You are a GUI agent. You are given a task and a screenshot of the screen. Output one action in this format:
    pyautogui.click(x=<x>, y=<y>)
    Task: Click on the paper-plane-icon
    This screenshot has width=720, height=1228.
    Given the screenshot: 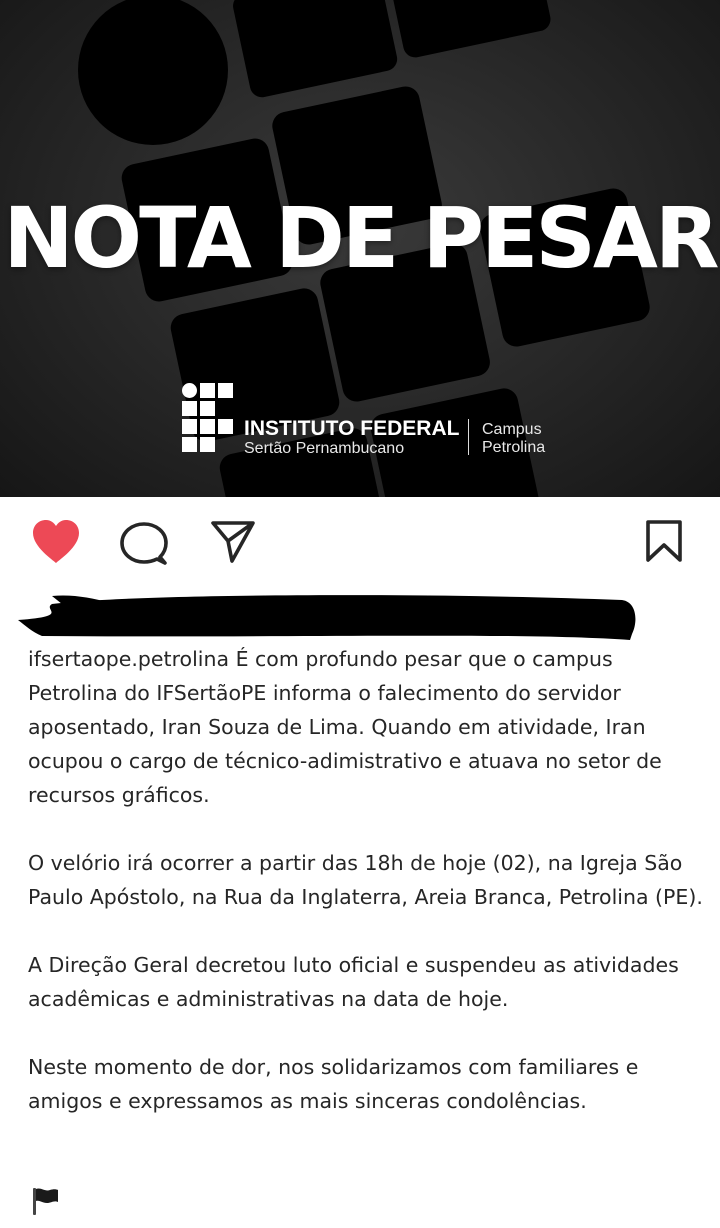 What is the action you would take?
    pyautogui.click(x=233, y=542)
    